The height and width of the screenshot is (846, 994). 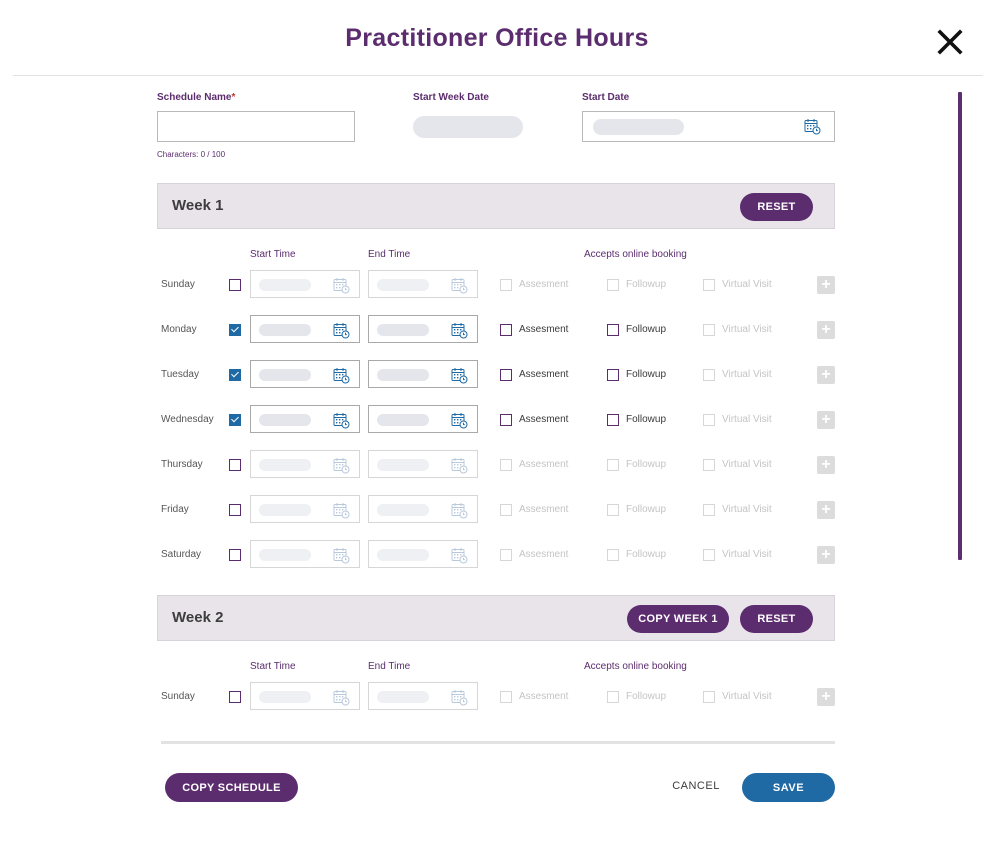 What do you see at coordinates (696, 788) in the screenshot?
I see `cancel-button: CANCEL` at bounding box center [696, 788].